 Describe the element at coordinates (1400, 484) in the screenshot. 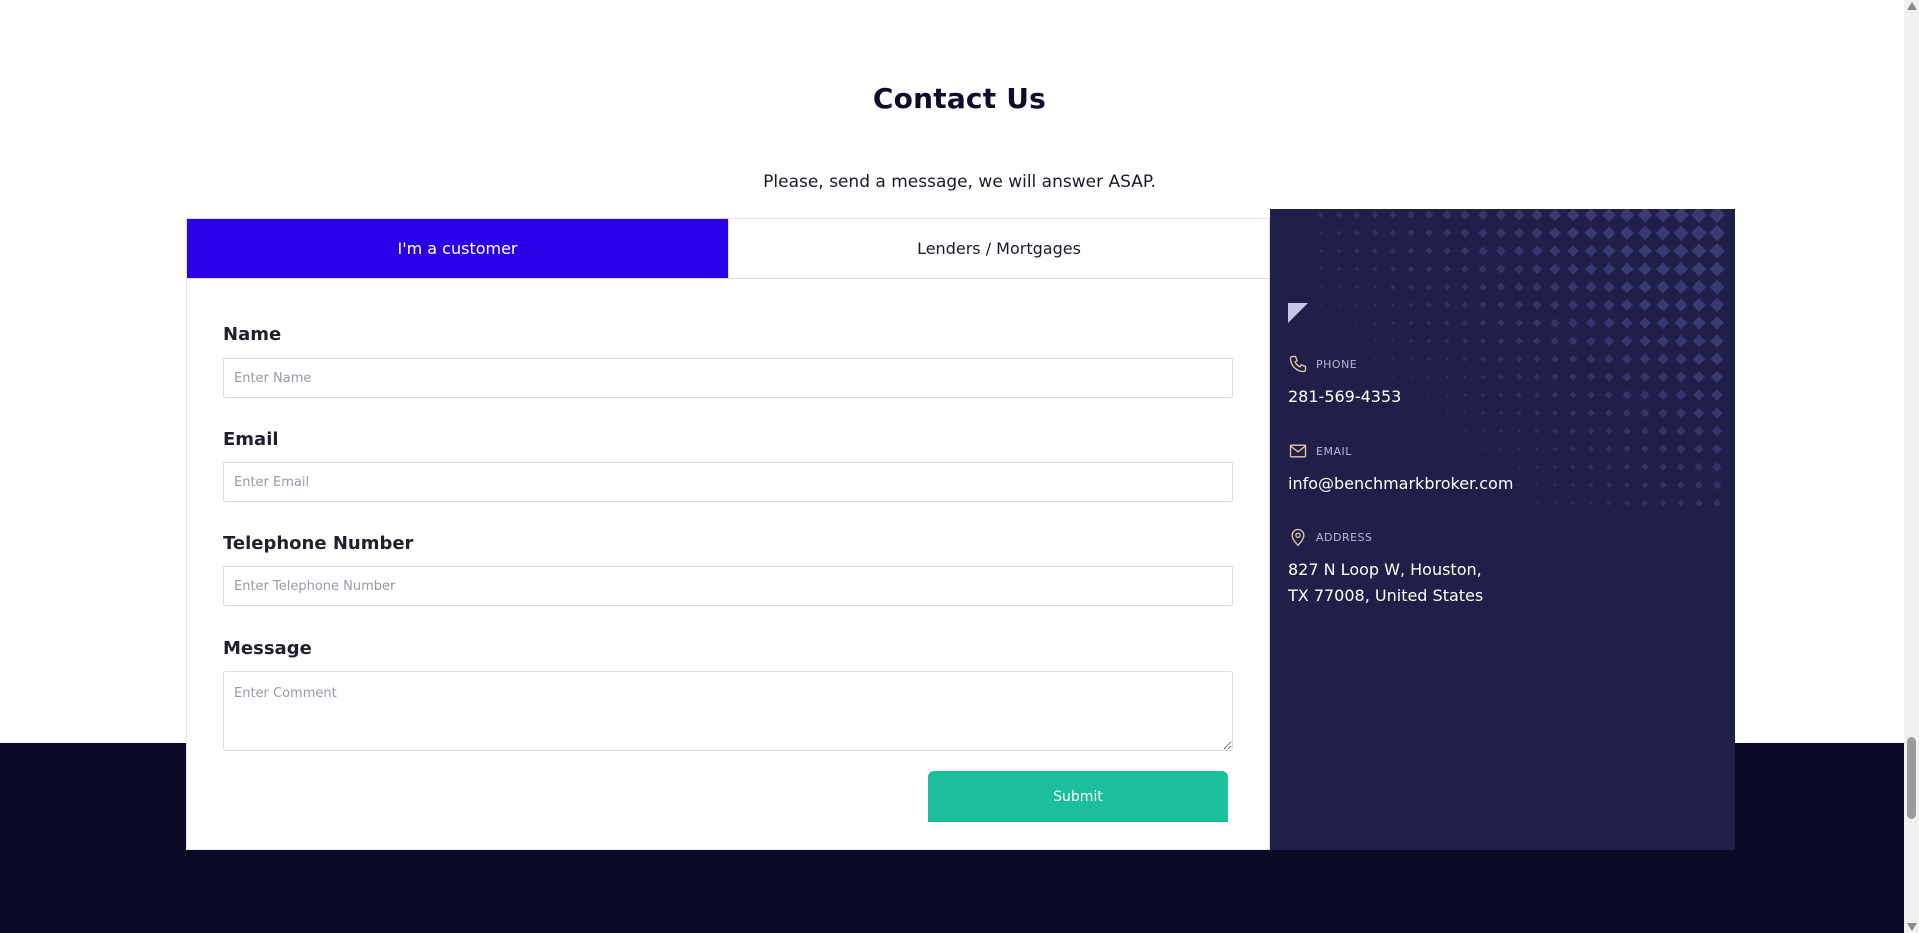

I see `email-value: info@benchmarkbroker.com` at that location.